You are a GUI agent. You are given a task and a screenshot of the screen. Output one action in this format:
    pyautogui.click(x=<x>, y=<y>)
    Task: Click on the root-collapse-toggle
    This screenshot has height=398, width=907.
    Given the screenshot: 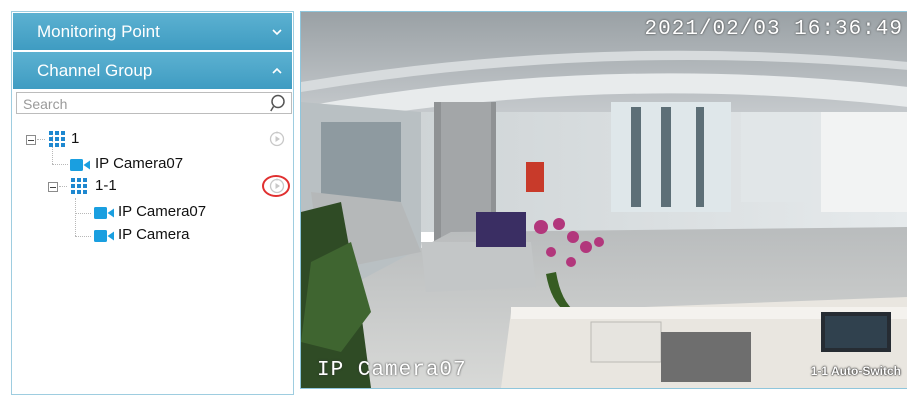 What is the action you would take?
    pyautogui.click(x=31, y=140)
    